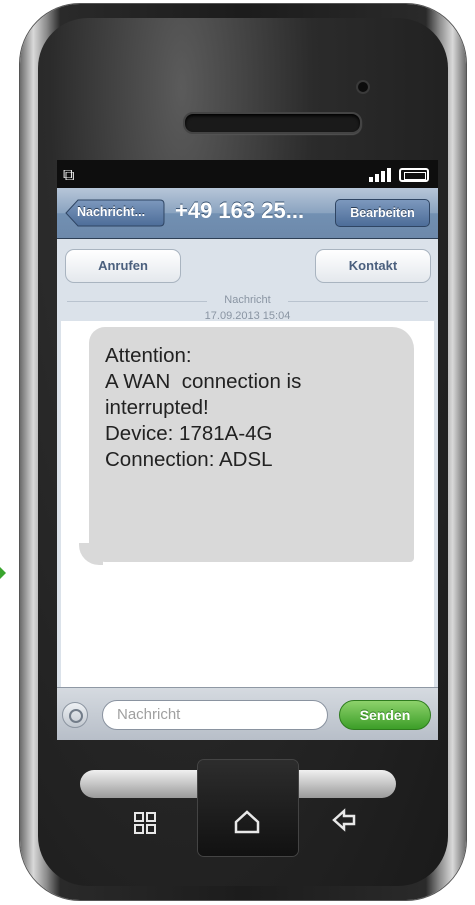  Describe the element at coordinates (383, 175) in the screenshot. I see `signal-bars-icon` at that location.